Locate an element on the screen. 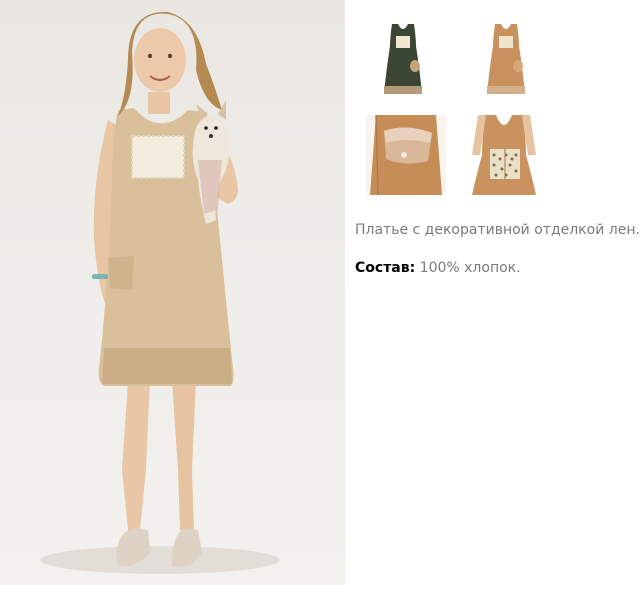 The width and height of the screenshot is (643, 595). product-composition: Состав: 100% хлопок. is located at coordinates (438, 268).